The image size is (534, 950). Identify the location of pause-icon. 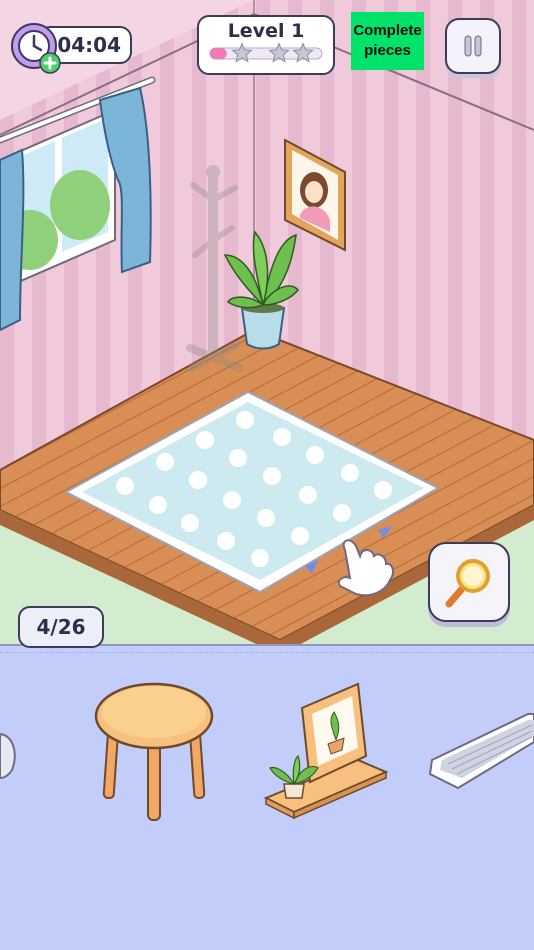
(473, 46).